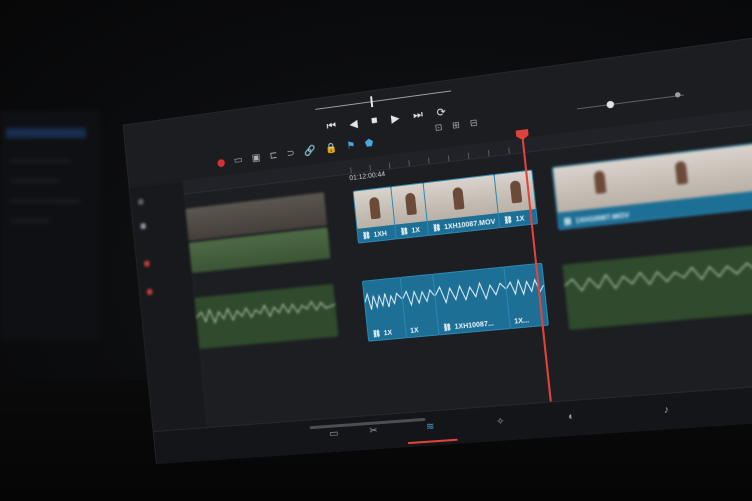 Image resolution: width=752 pixels, height=501 pixels. Describe the element at coordinates (501, 422) in the screenshot. I see `fusion-page-icon: ✧` at that location.